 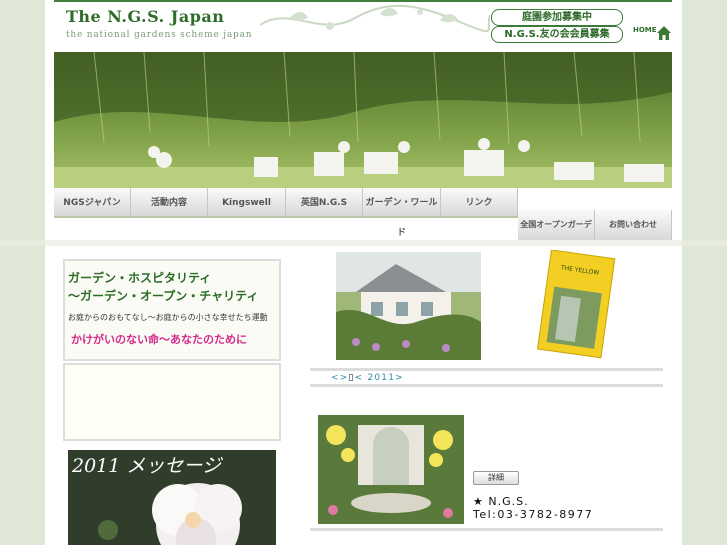 What do you see at coordinates (172, 402) in the screenshot?
I see `notice-box` at bounding box center [172, 402].